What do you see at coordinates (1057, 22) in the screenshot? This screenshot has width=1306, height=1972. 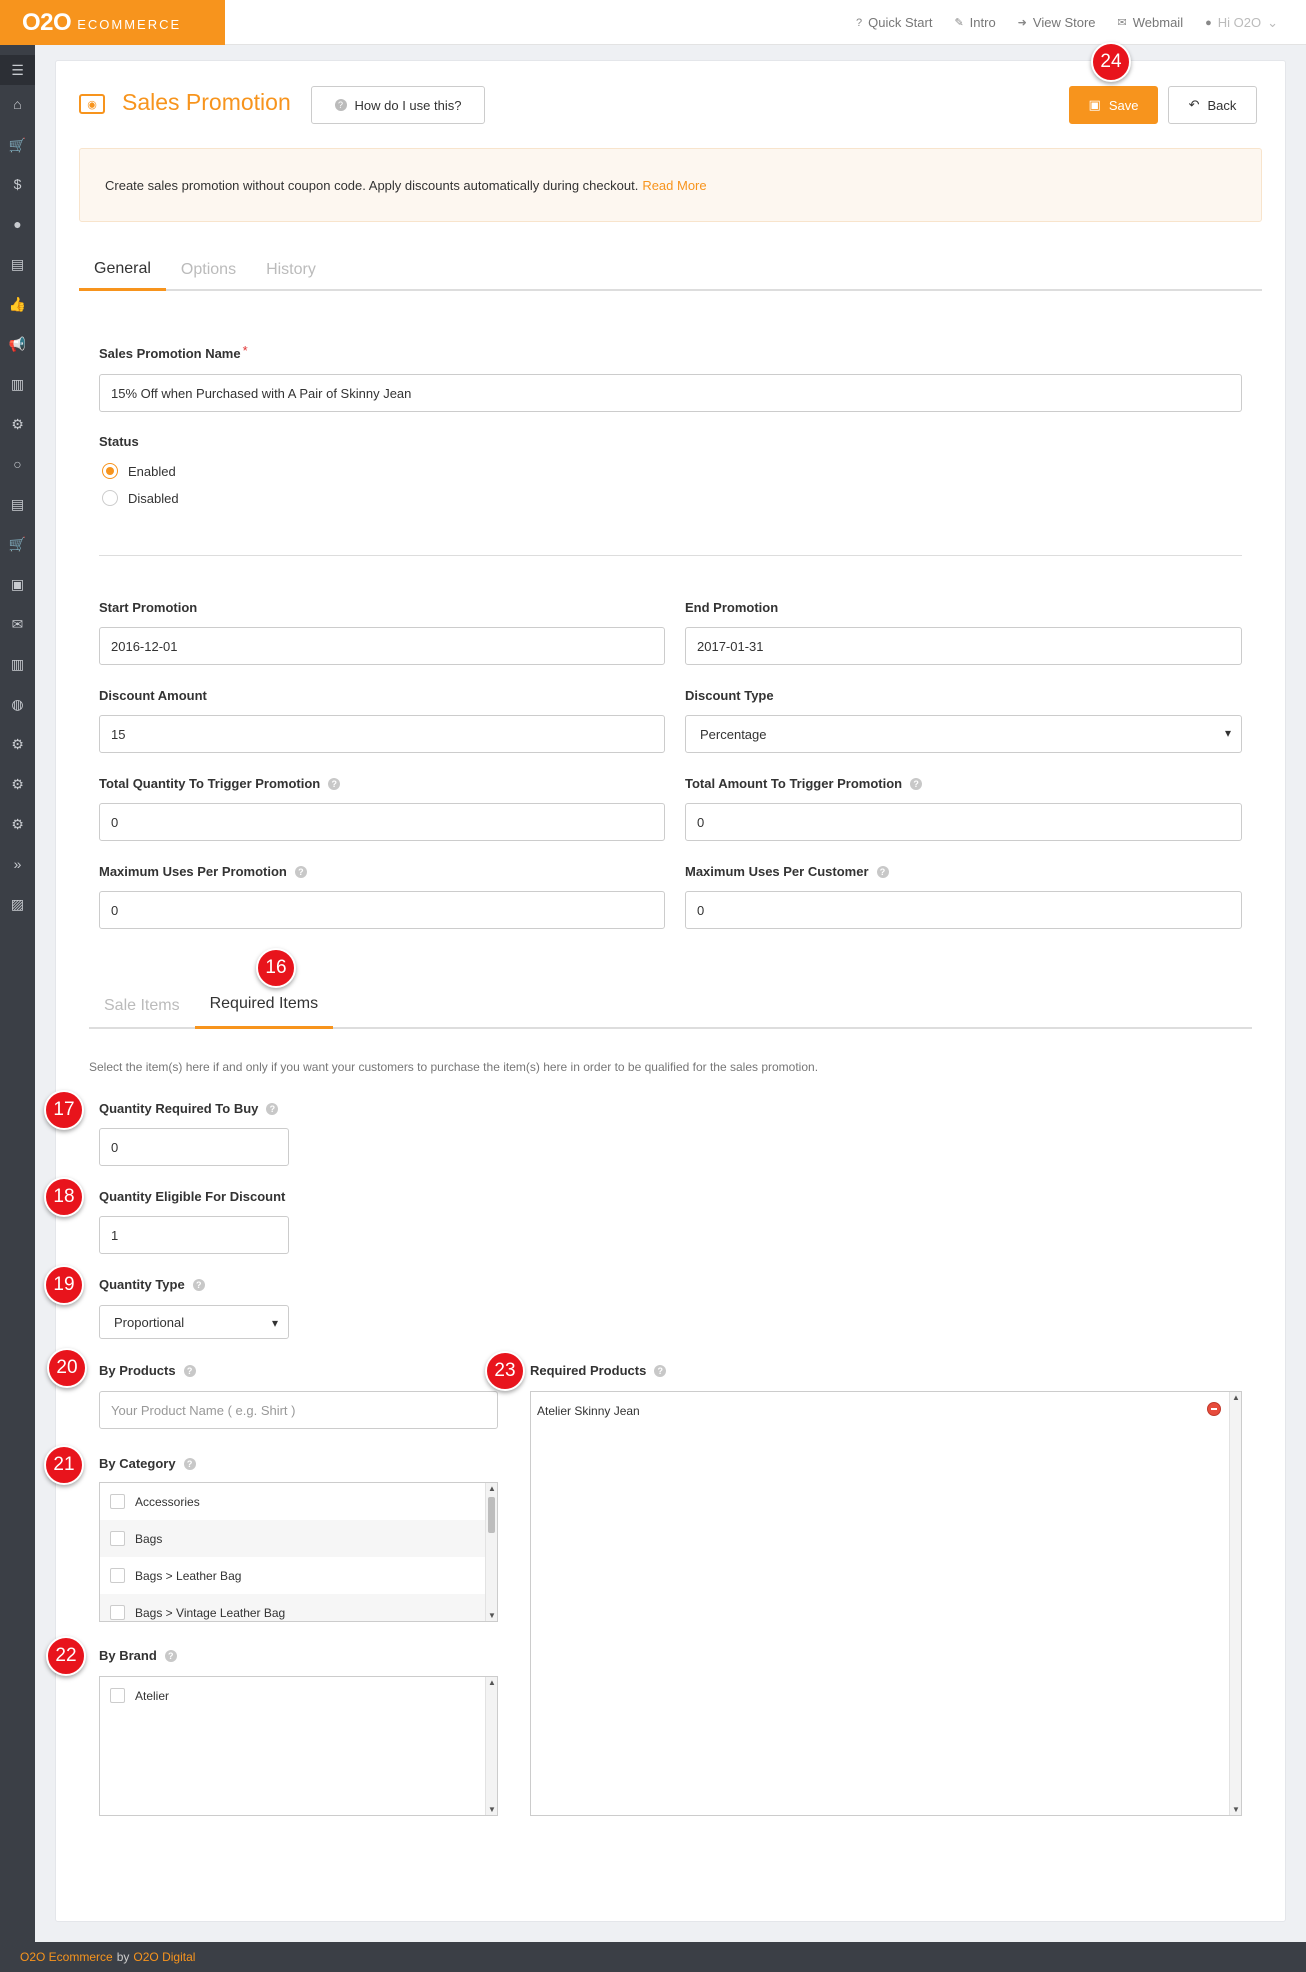 I see `nav-view-store: ➜ View Store` at bounding box center [1057, 22].